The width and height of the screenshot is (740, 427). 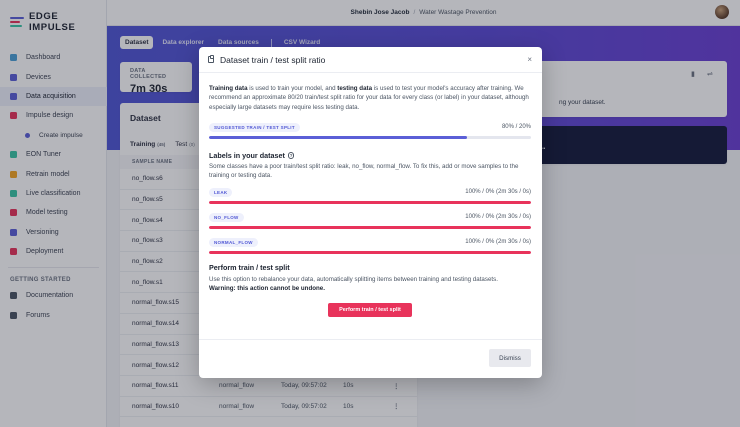 What do you see at coordinates (273, 59) in the screenshot?
I see `modal-title: Dataset train / test split ratio` at bounding box center [273, 59].